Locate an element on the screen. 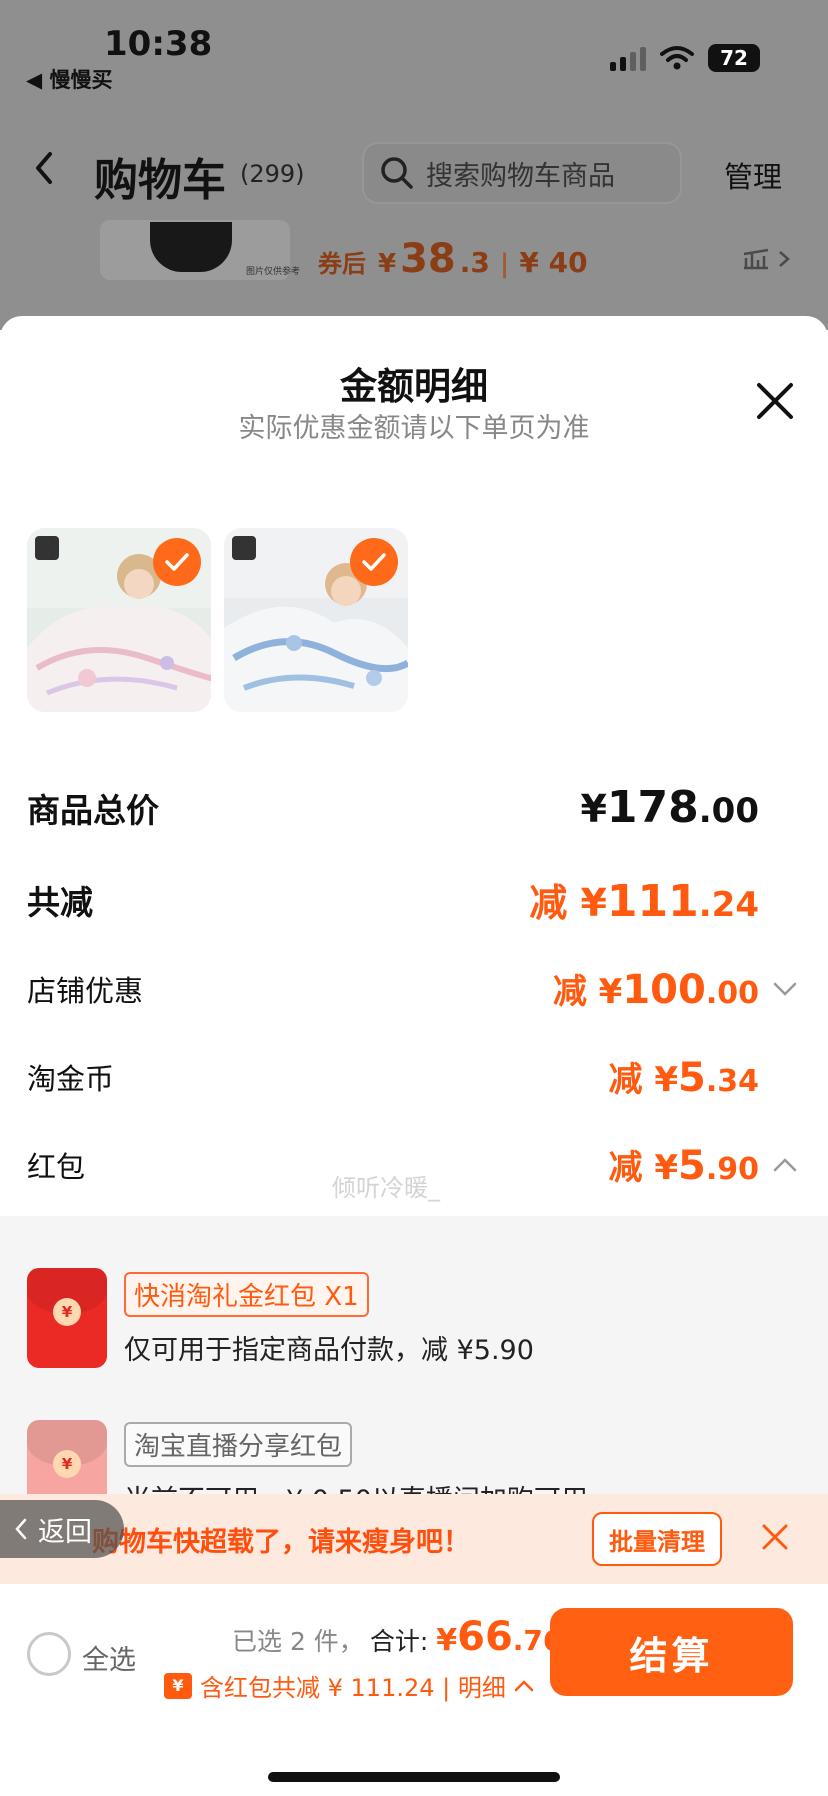 Image resolution: width=828 pixels, height=1796 pixels. batch-clean-button: 批量清理 is located at coordinates (657, 1539).